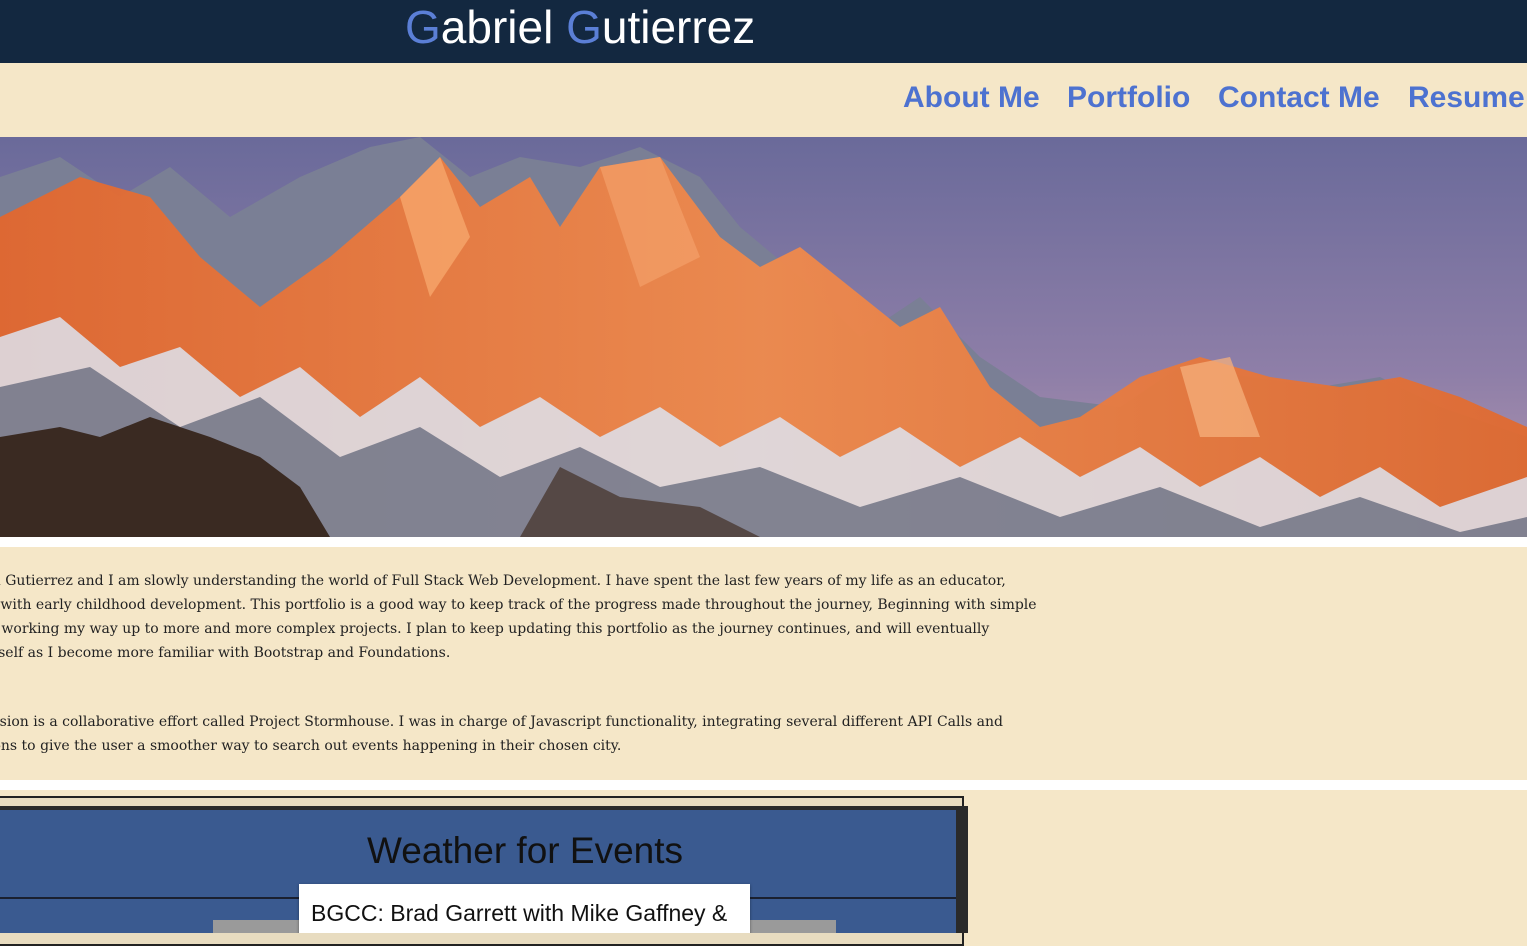 The image size is (1527, 946). I want to click on project-popup: BGCC: Brad Garrett with Mike Gaffney &, so click(524, 908).